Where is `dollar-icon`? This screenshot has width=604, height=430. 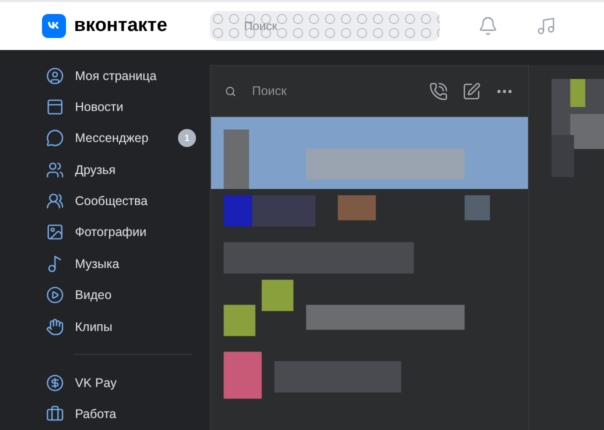
dollar-icon is located at coordinates (55, 383).